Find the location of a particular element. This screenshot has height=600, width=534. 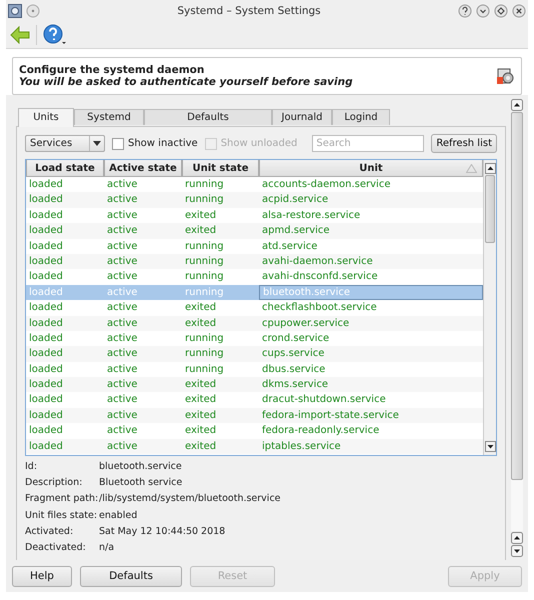

maximize-icon is located at coordinates (501, 11).